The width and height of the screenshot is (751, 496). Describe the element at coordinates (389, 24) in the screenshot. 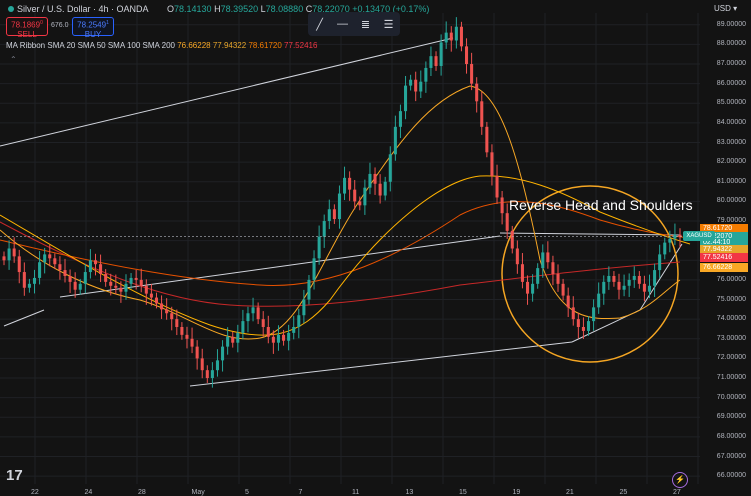

I see `text-icon: ☰` at that location.